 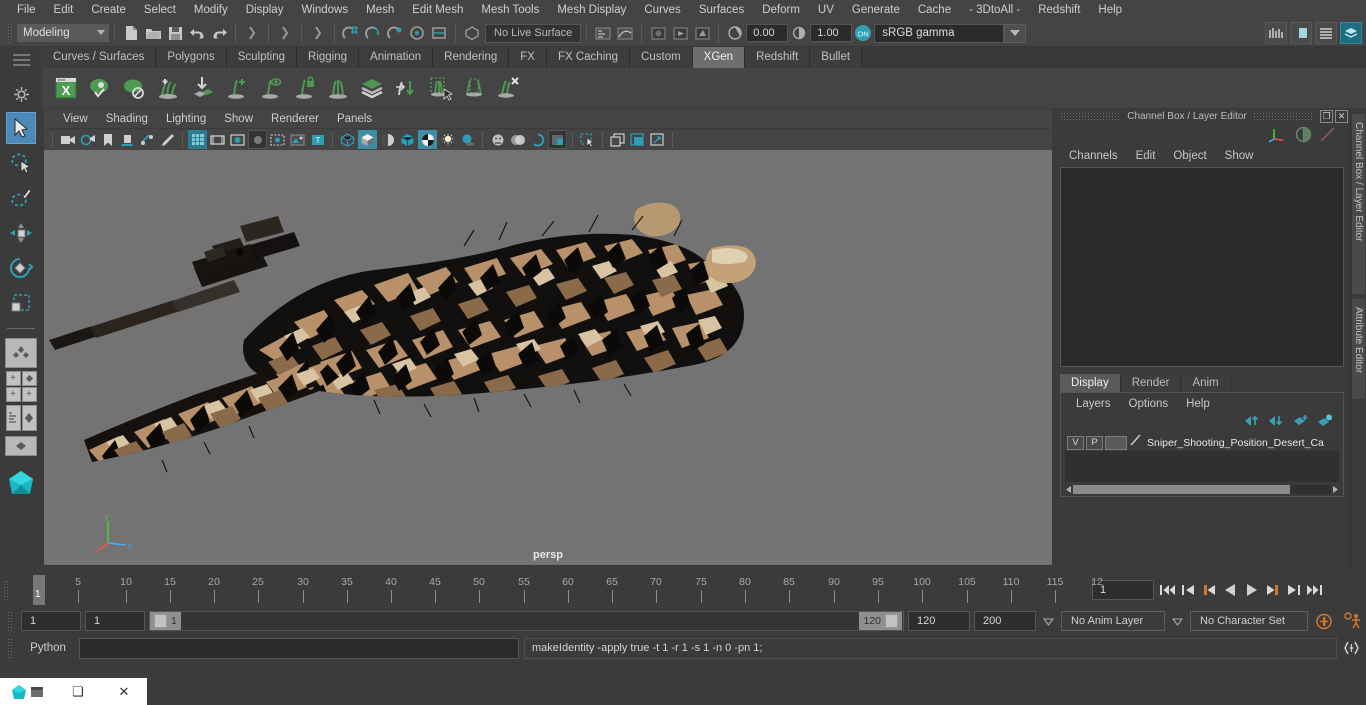 I want to click on panel-drag-handle-right, so click(x=1283, y=116).